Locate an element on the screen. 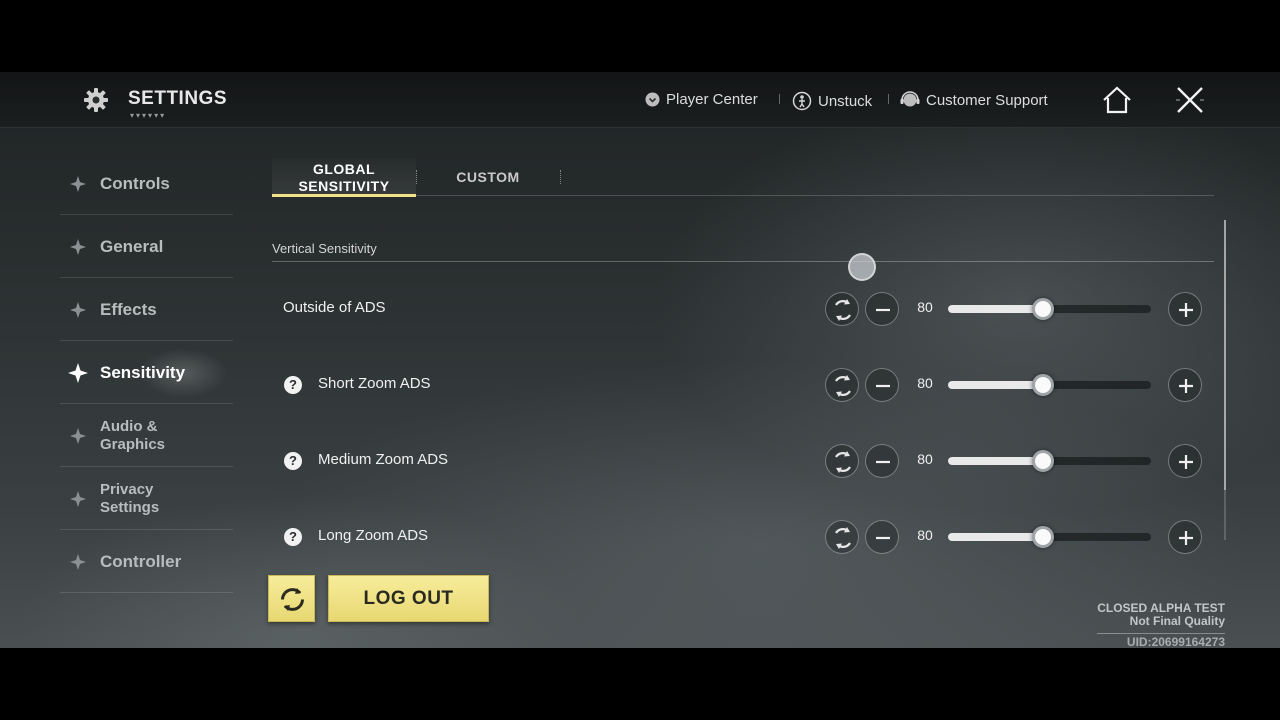  sidebar-item-label: Controls is located at coordinates (135, 183).